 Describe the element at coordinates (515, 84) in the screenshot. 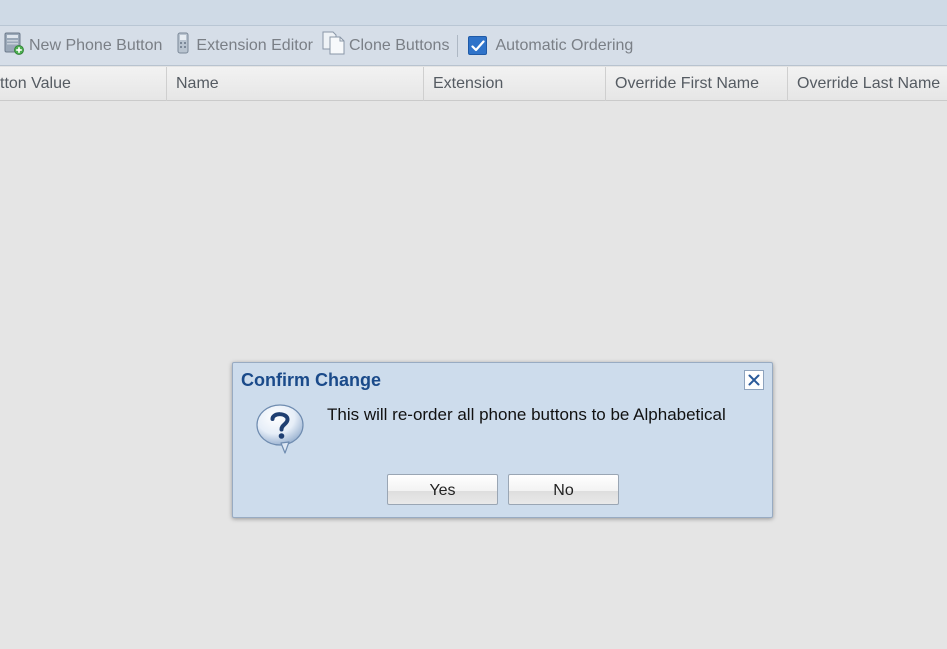

I see `column-header-extension: Extension` at that location.